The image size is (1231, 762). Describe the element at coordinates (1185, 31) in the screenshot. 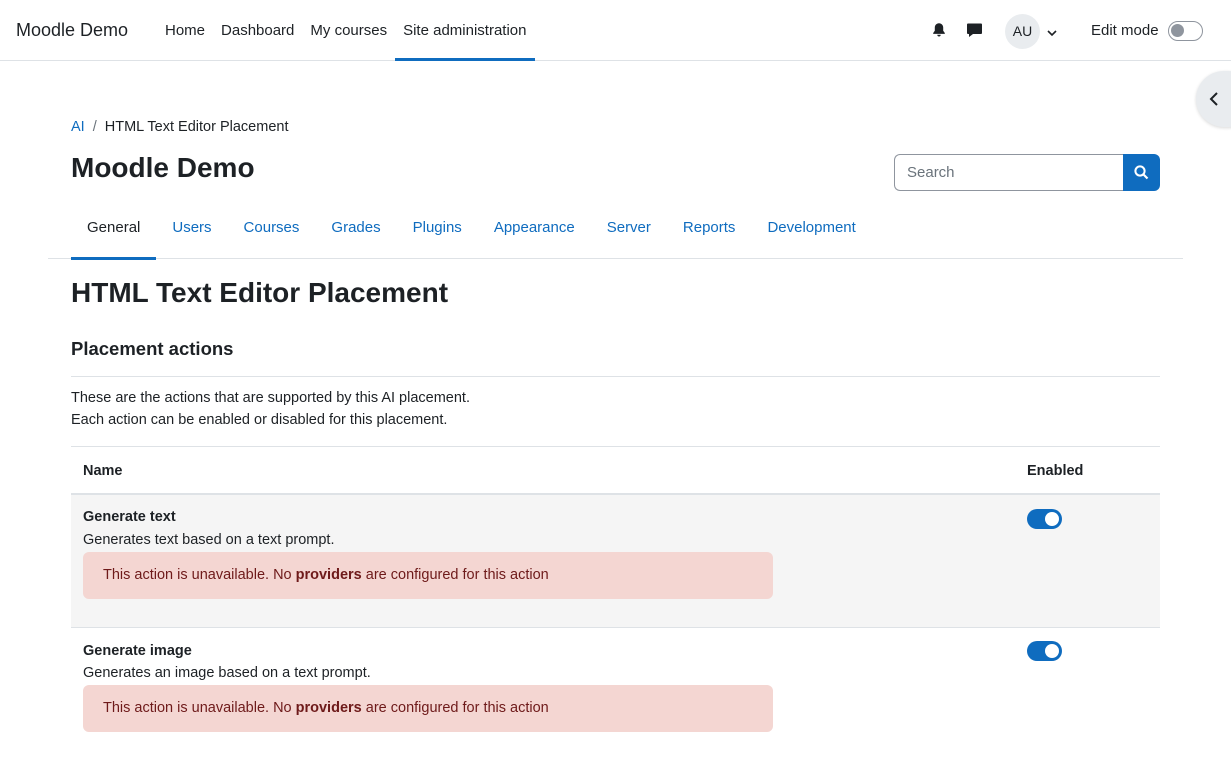

I see `edit-mode-toggle` at that location.